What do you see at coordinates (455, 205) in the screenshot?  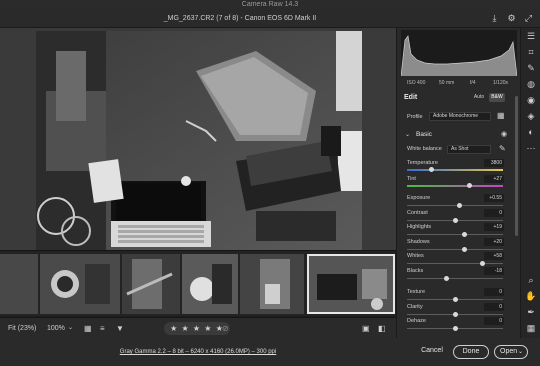 I see `exposure-slider` at bounding box center [455, 205].